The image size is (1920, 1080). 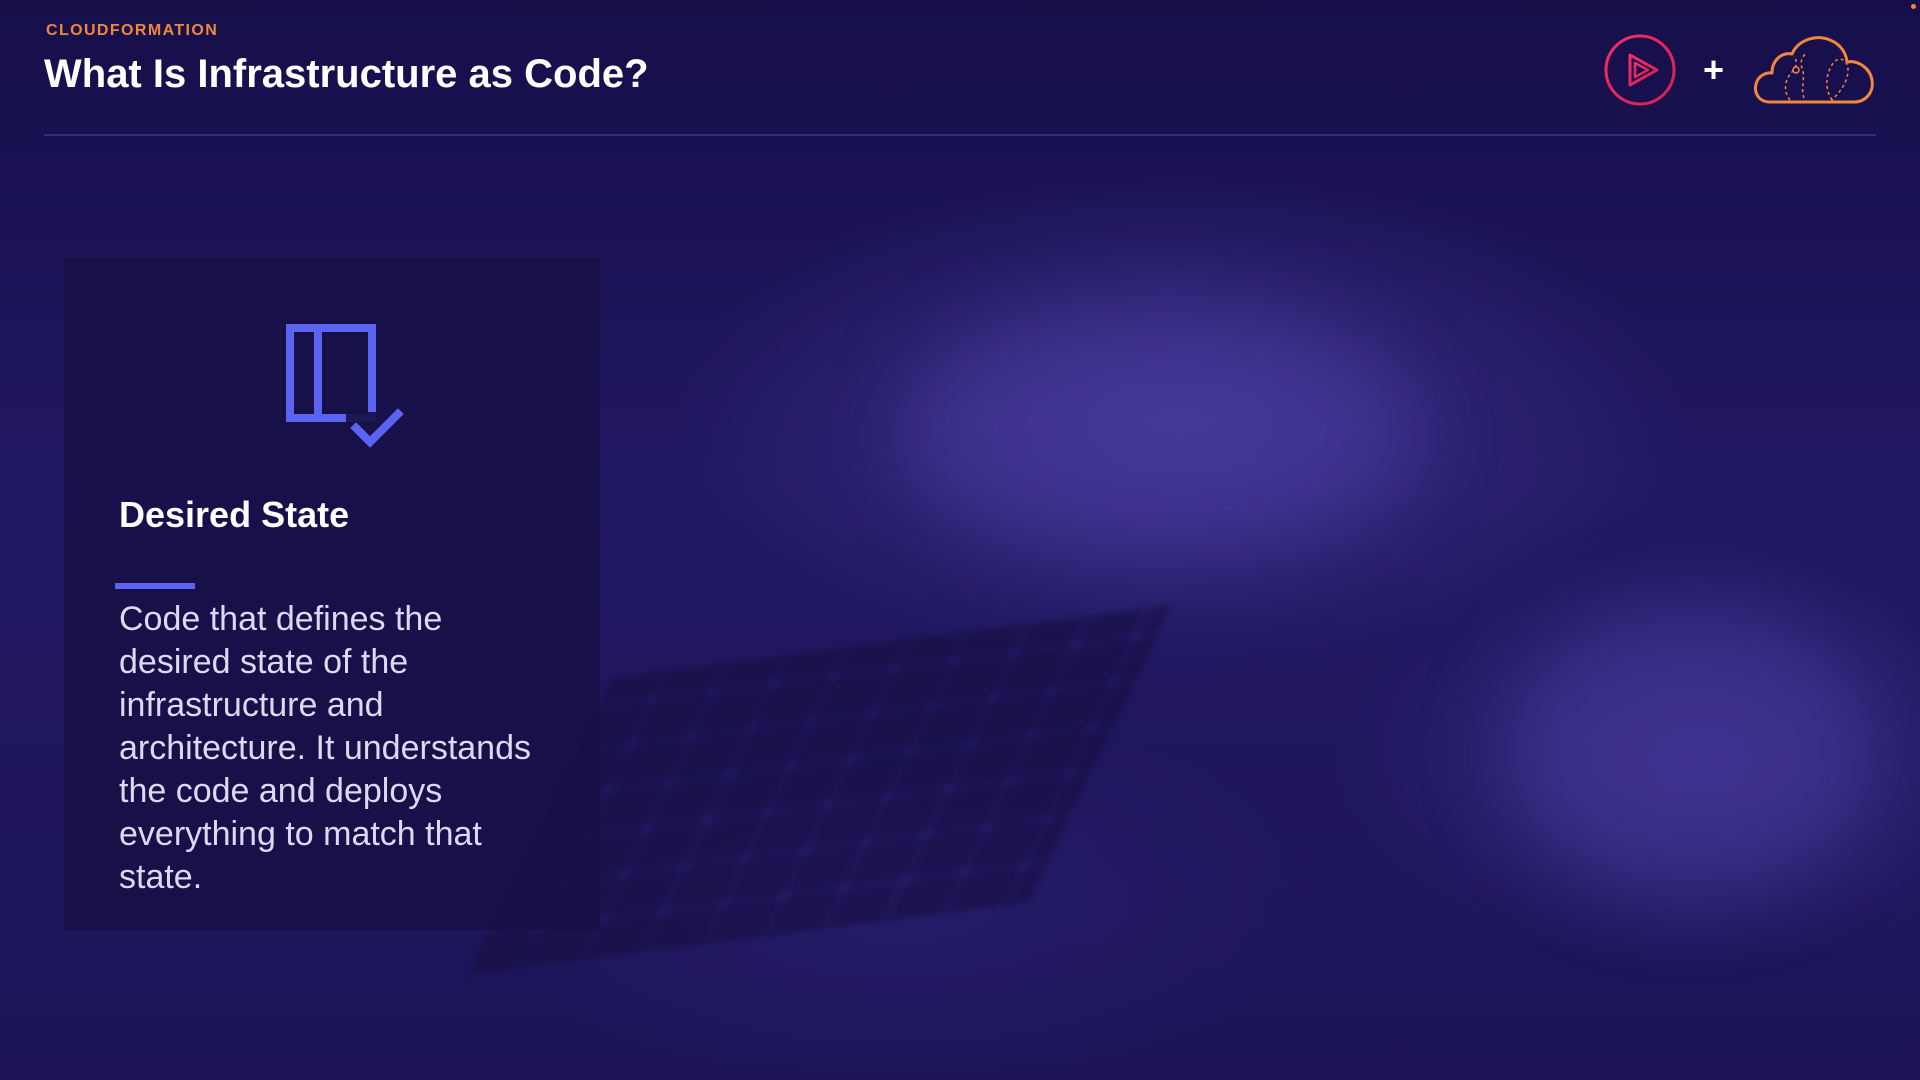 I want to click on card-title: Desired State, so click(x=234, y=514).